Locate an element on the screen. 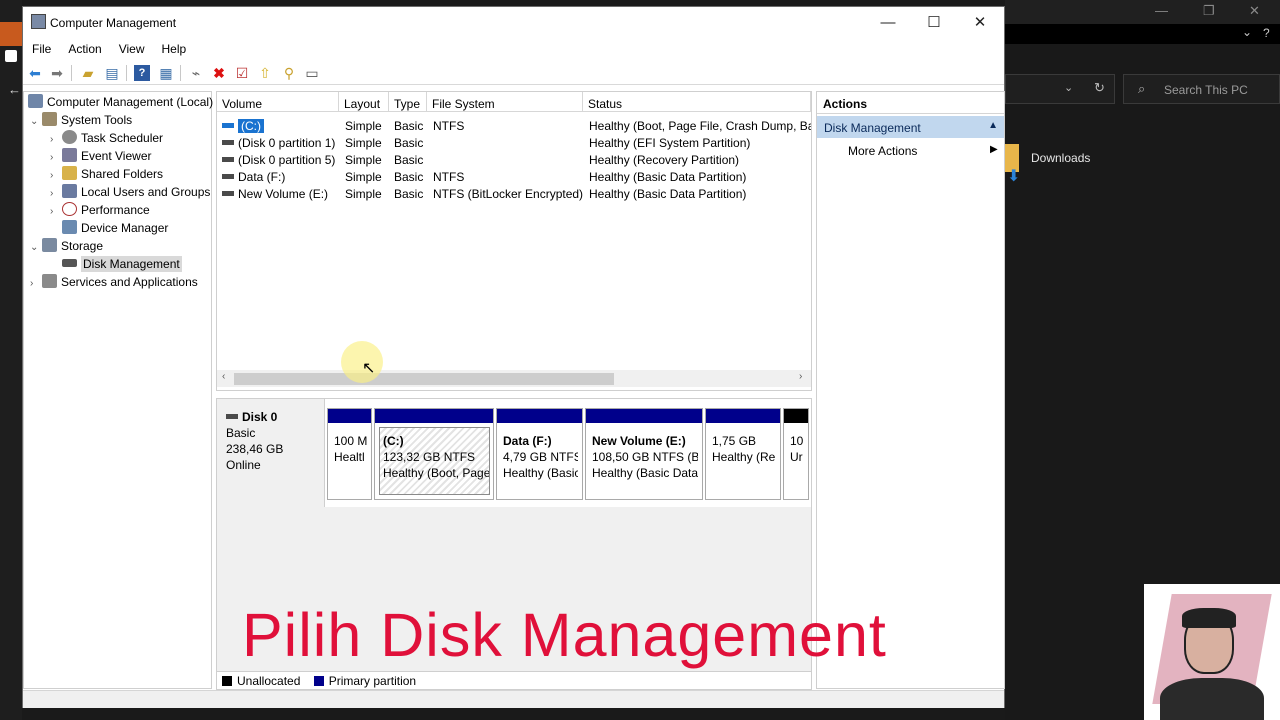  folder-icon is located at coordinates (69, 173).